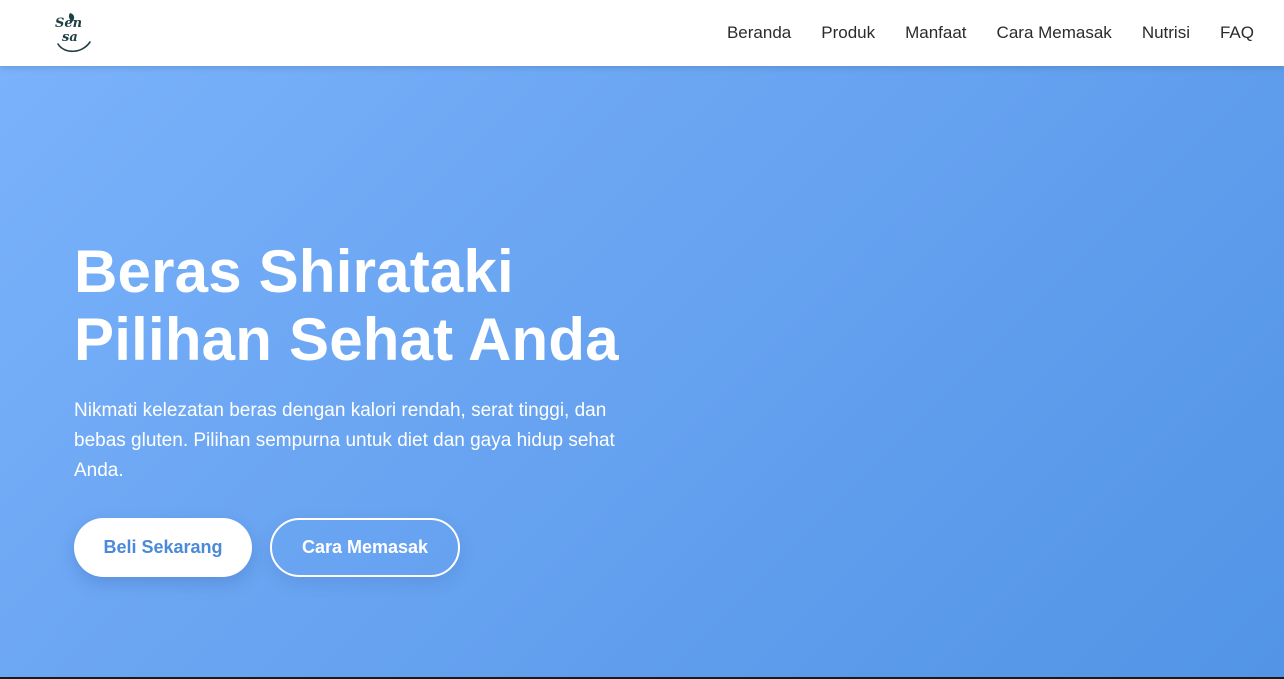 This screenshot has width=1284, height=679. I want to click on buy-now-button: Beli Sekarang, so click(163, 547).